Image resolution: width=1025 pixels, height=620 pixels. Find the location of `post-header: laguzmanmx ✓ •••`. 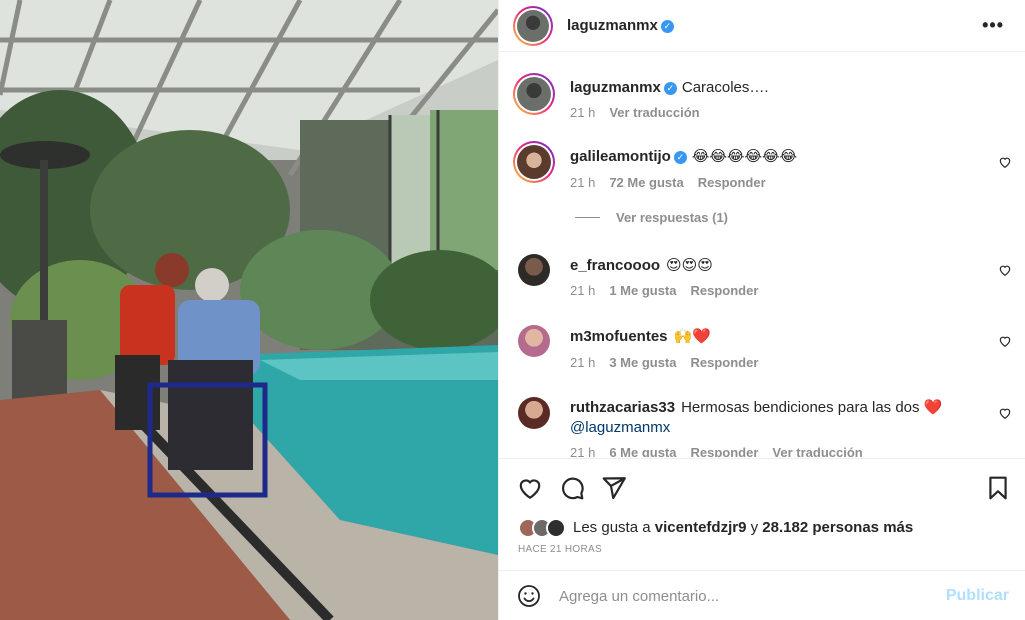

post-header: laguzmanmx ✓ ••• is located at coordinates (762, 26).